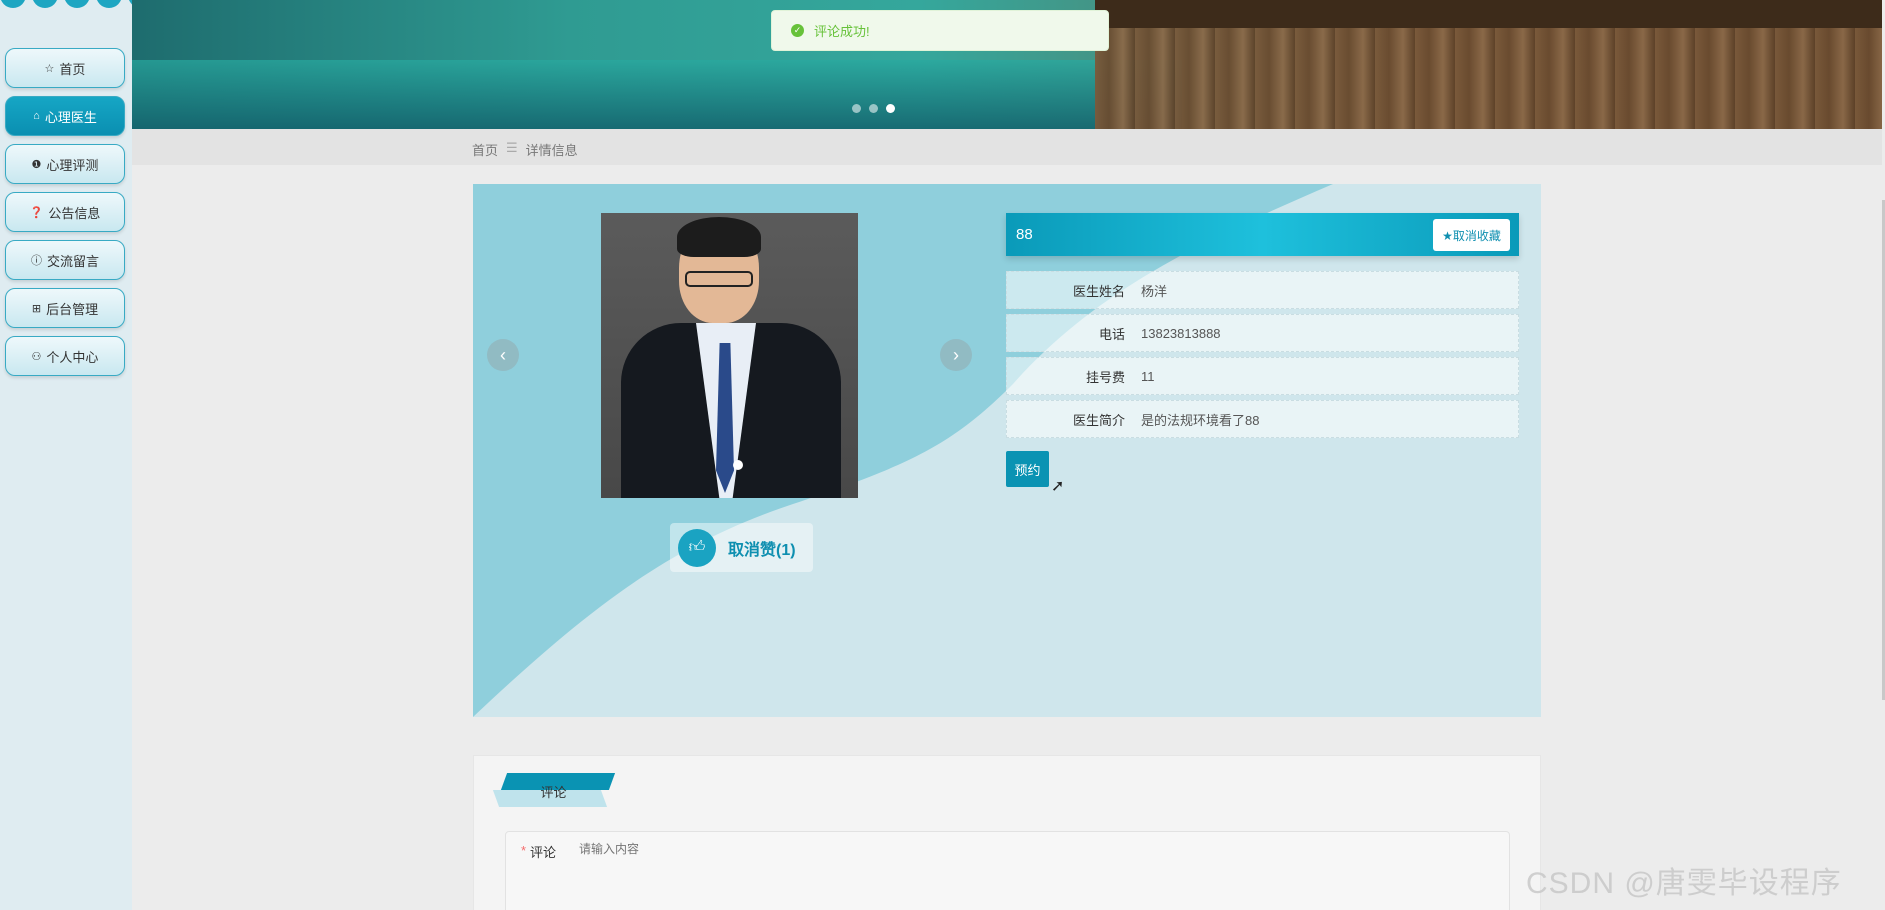 The width and height of the screenshot is (1885, 910). I want to click on sidebar-item: ⚇ 个人中心, so click(65, 356).